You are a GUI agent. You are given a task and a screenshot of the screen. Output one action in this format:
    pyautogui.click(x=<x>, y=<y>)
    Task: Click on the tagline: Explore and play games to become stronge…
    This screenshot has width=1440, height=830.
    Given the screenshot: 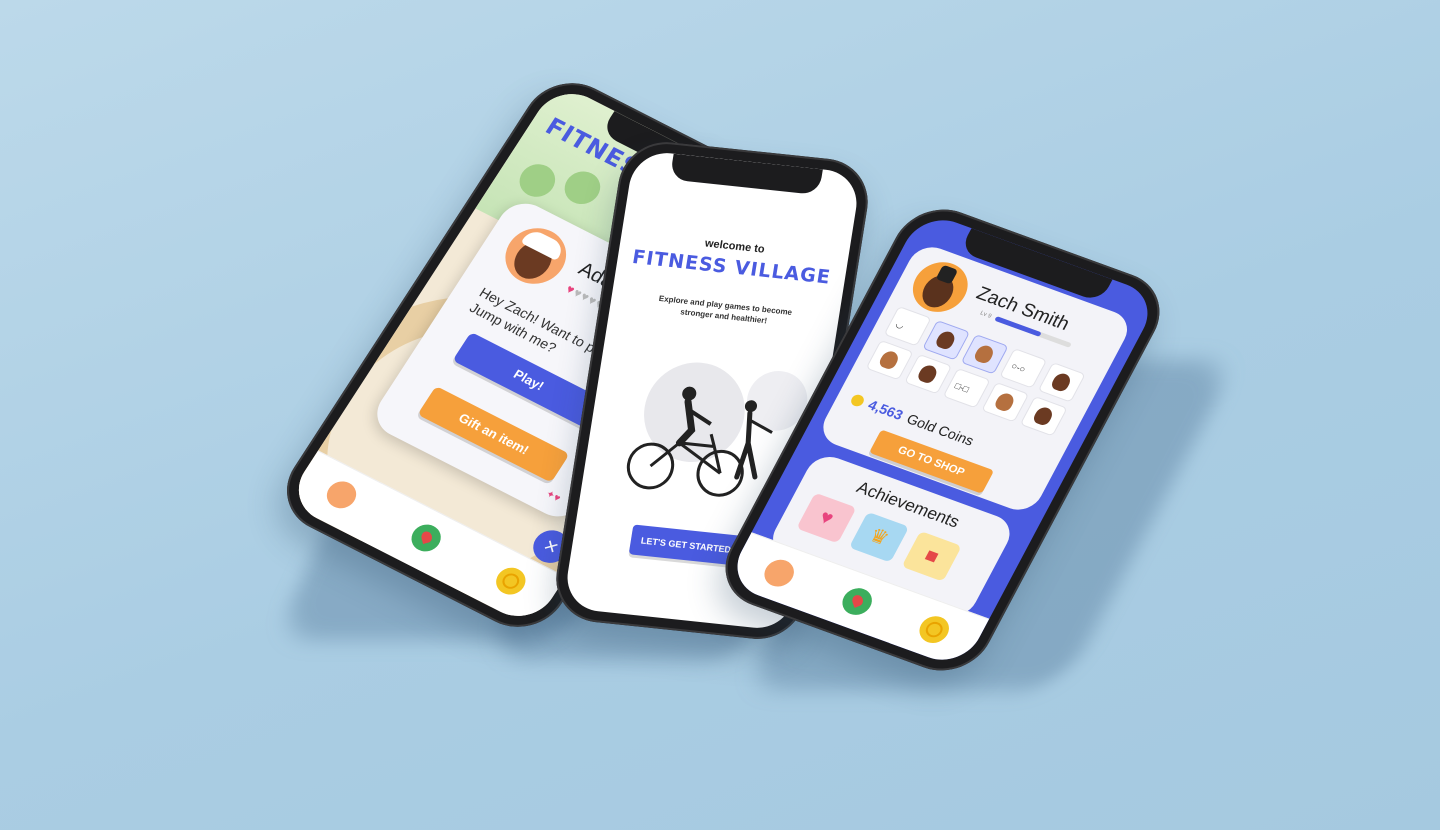 What is the action you would take?
    pyautogui.click(x=725, y=309)
    